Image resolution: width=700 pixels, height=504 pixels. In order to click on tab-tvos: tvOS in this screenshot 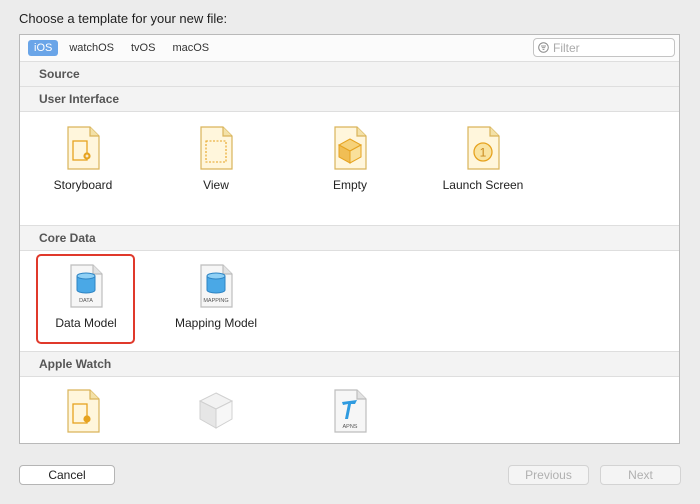, I will do `click(143, 48)`.